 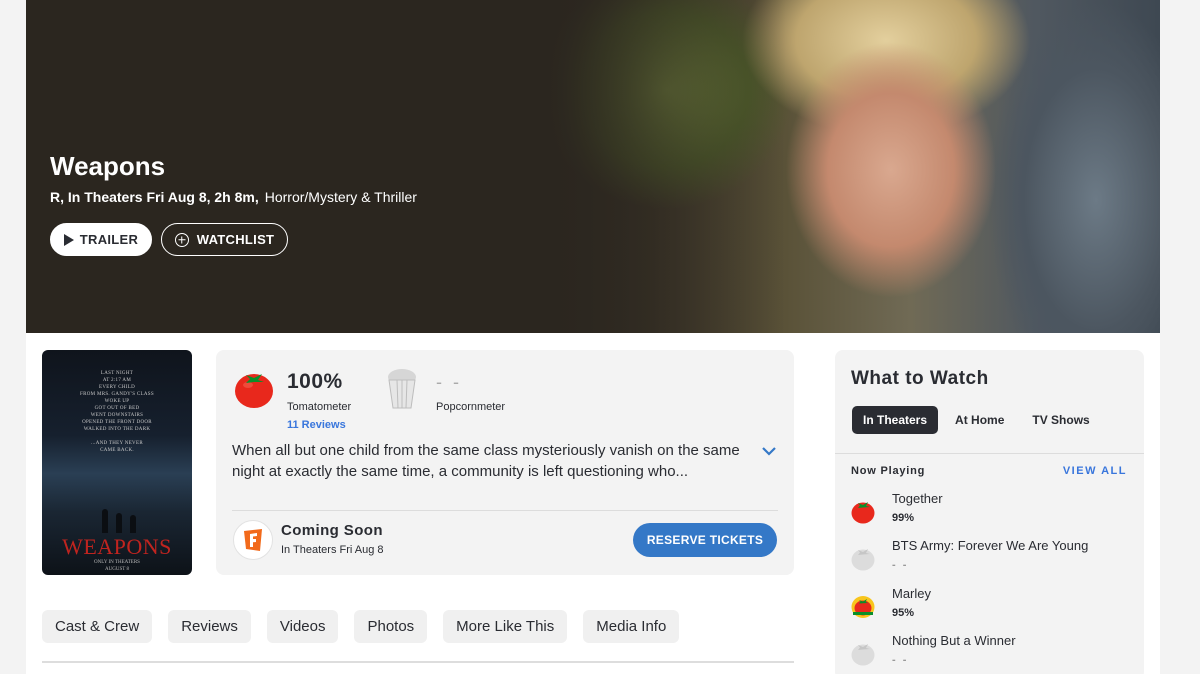 What do you see at coordinates (990, 545) in the screenshot?
I see `movie-name: BTS Army: Forever We Are Young` at bounding box center [990, 545].